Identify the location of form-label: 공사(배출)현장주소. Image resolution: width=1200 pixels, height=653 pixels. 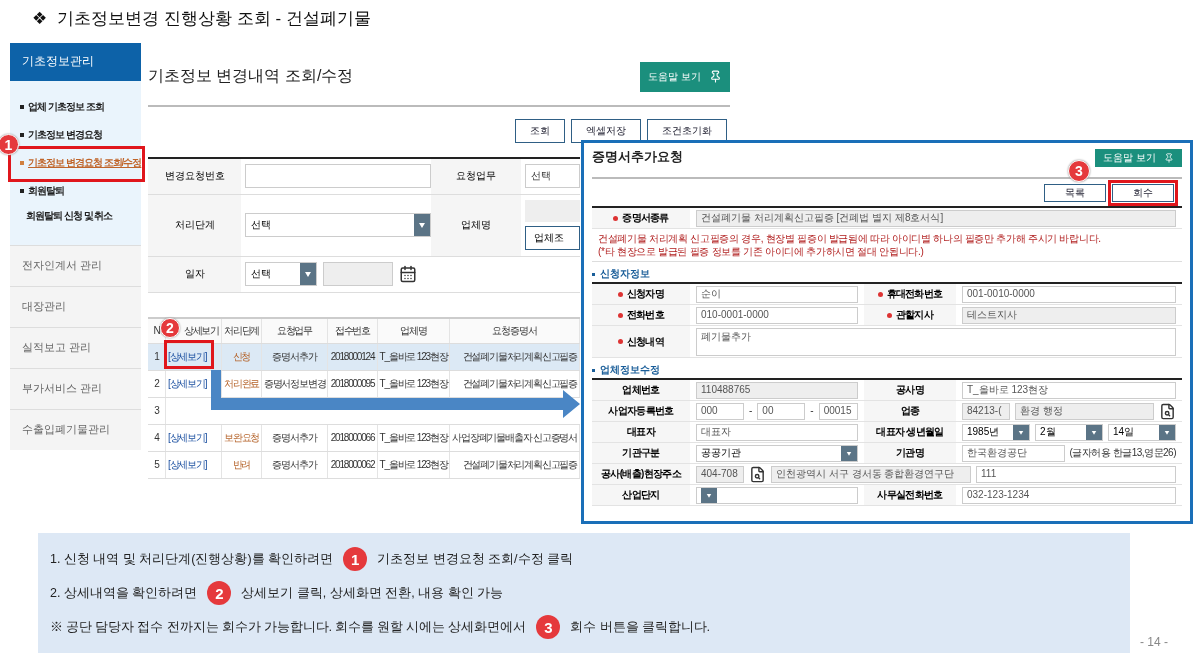
(641, 474).